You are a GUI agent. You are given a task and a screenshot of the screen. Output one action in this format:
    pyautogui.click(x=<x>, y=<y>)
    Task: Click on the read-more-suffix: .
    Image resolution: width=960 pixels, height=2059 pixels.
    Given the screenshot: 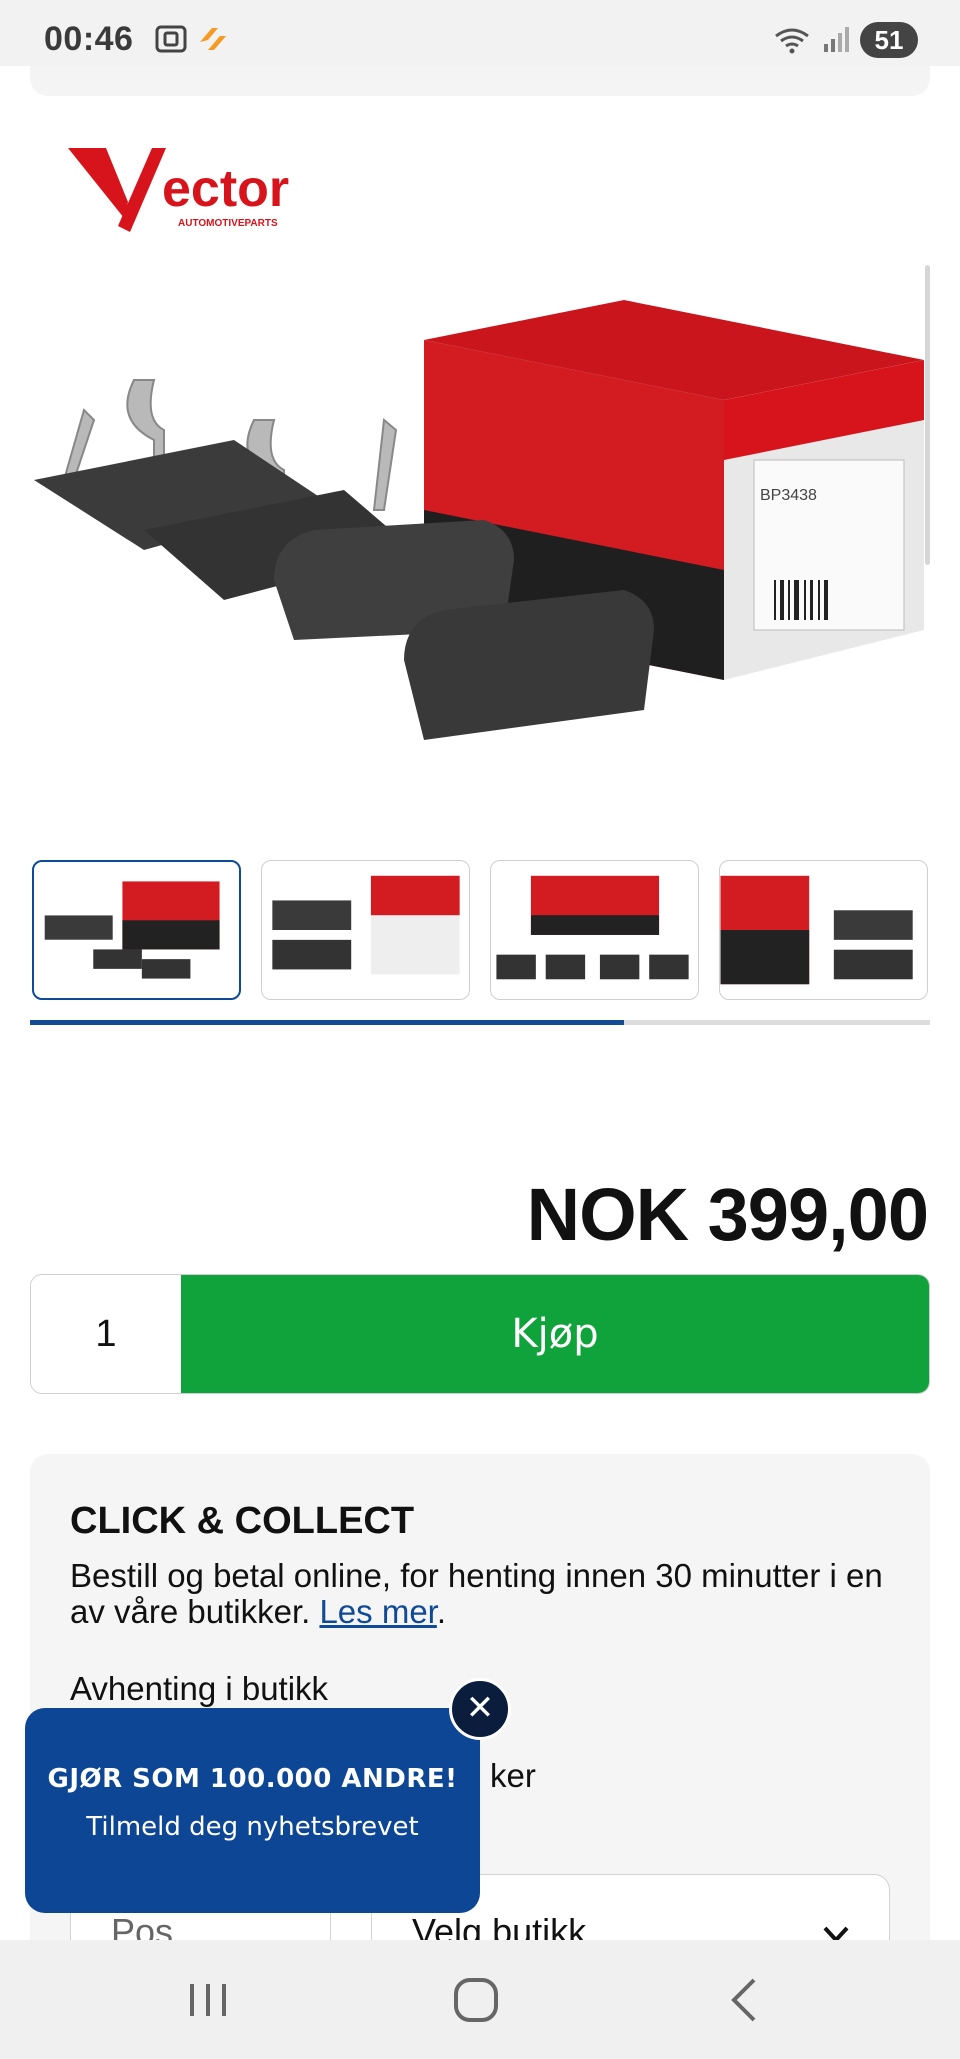 What is the action you would take?
    pyautogui.click(x=441, y=1611)
    